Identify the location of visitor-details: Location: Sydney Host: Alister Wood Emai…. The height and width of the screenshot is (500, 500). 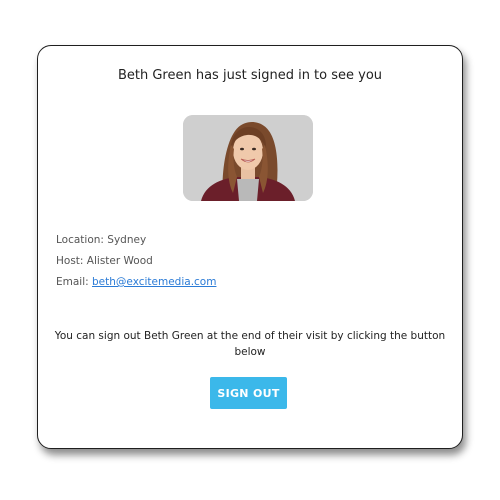
(136, 261).